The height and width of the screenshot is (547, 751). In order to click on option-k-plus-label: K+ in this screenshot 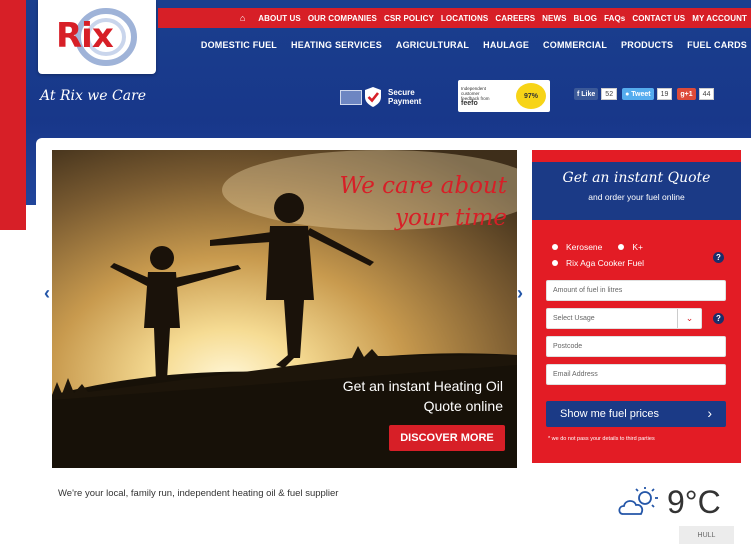, I will do `click(638, 247)`.